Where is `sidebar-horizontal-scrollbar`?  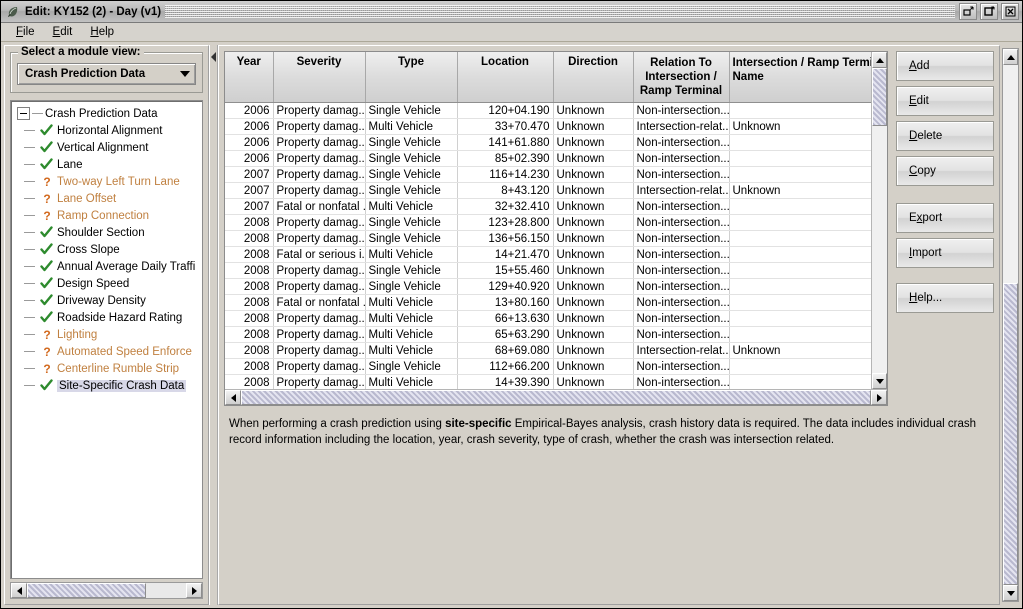
sidebar-horizontal-scrollbar is located at coordinates (106, 590).